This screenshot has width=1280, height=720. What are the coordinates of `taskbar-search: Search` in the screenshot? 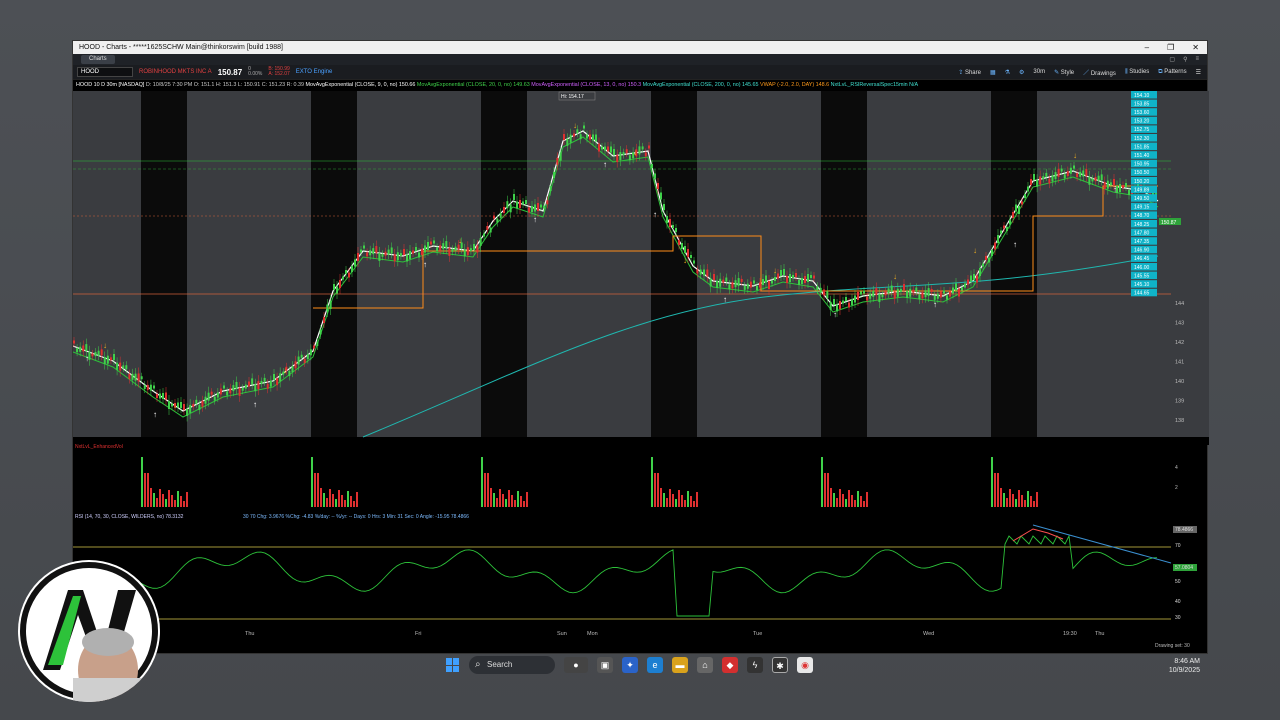 It's located at (512, 665).